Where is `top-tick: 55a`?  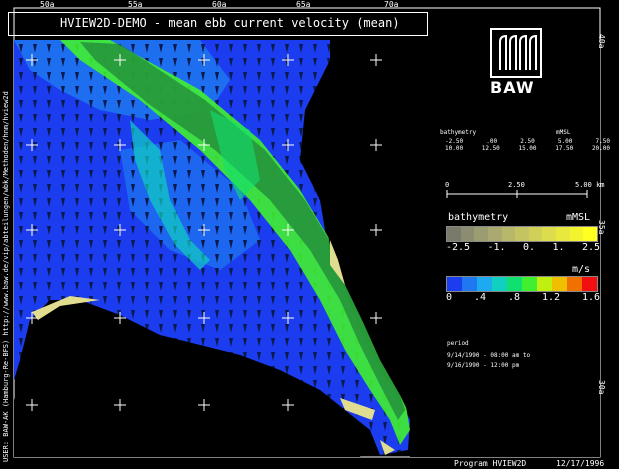 top-tick: 55a is located at coordinates (135, 4).